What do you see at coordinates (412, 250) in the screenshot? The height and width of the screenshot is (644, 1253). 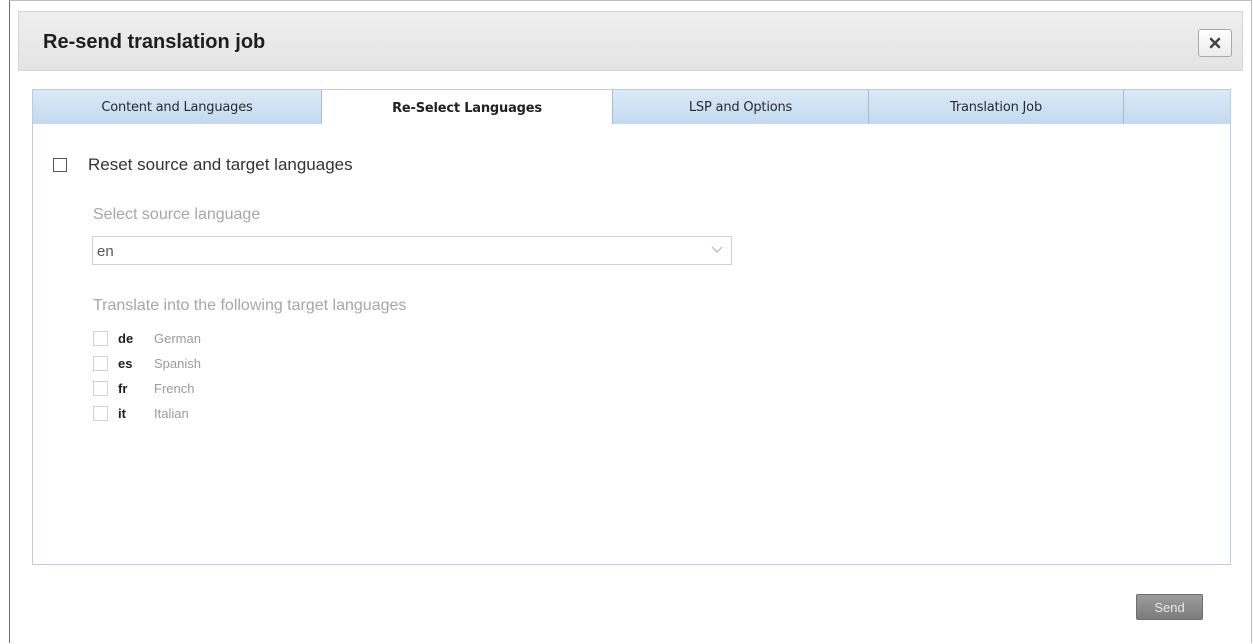 I see `source-language-select: en` at bounding box center [412, 250].